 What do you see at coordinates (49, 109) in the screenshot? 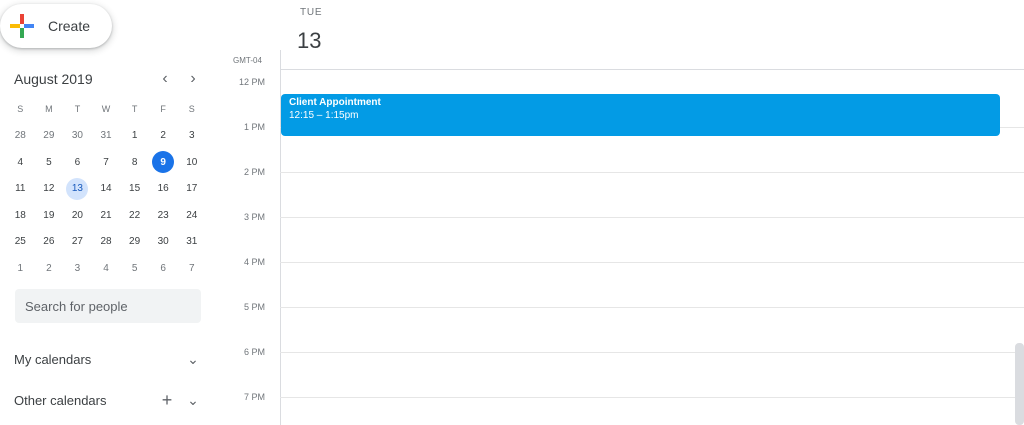
I see `weekday-label: M` at bounding box center [49, 109].